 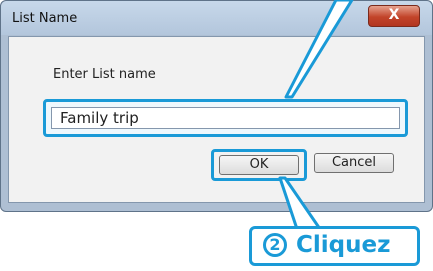 What do you see at coordinates (300, 203) in the screenshot?
I see `ok-callout-pointer` at bounding box center [300, 203].